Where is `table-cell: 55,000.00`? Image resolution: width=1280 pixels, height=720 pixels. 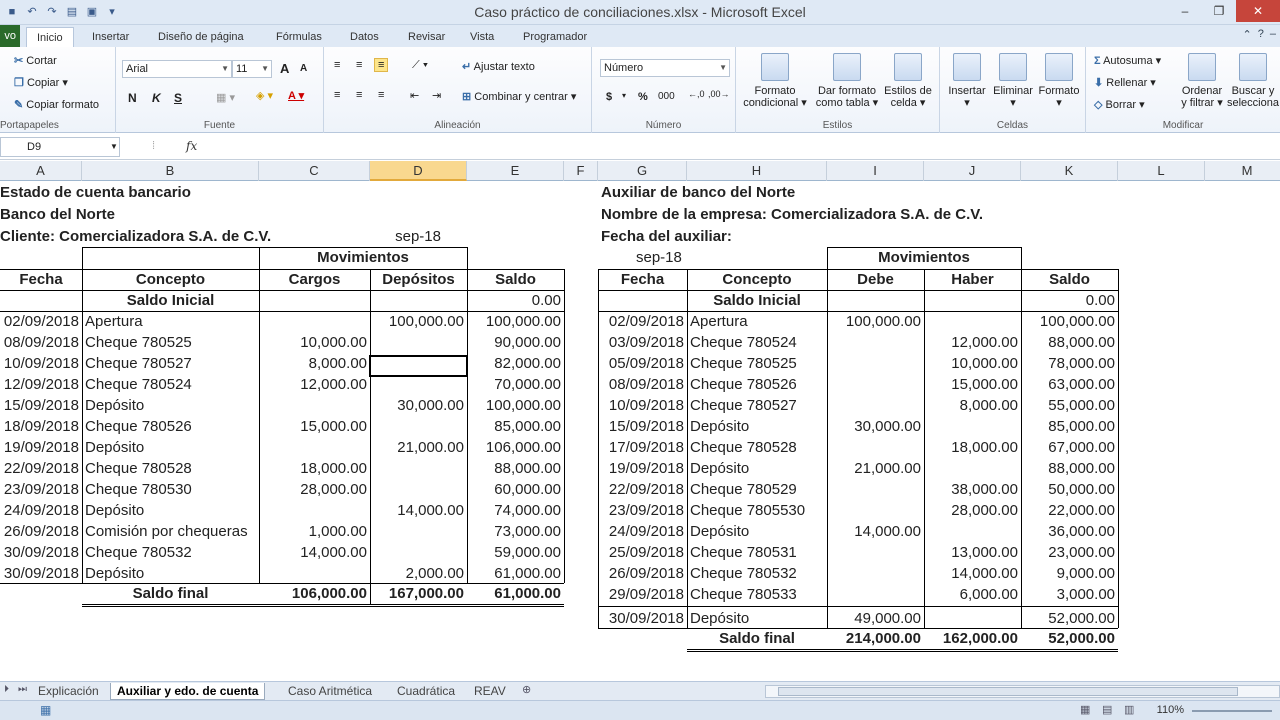 table-cell: 55,000.00 is located at coordinates (1069, 405).